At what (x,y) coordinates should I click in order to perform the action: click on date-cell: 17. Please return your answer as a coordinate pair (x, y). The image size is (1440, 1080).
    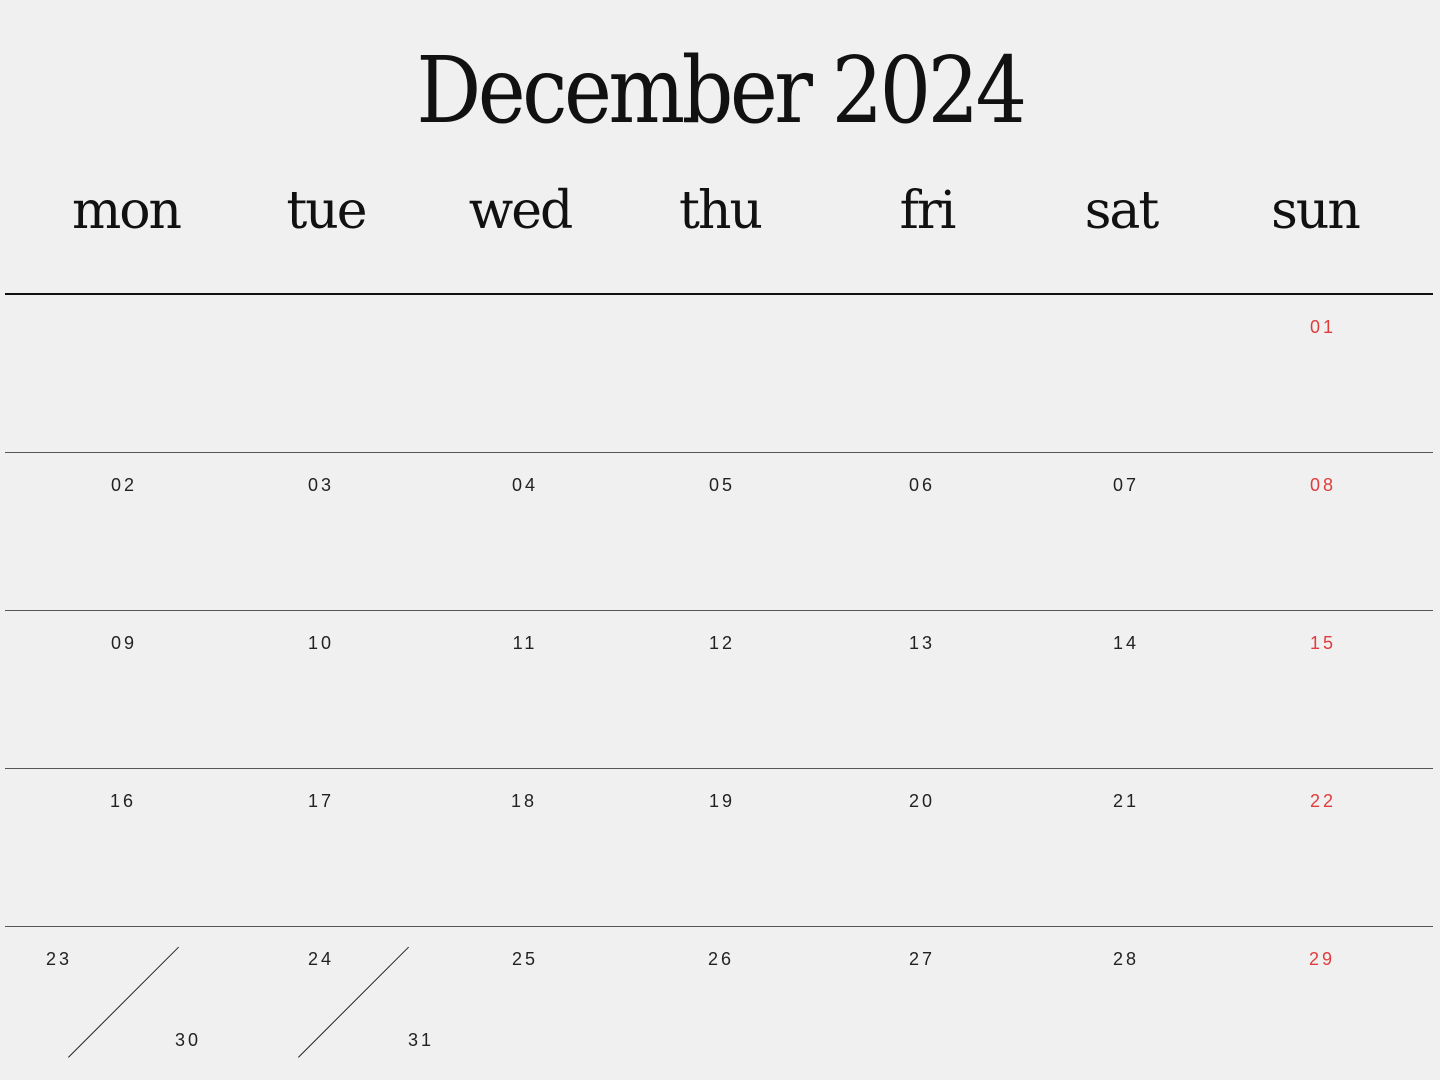
    Looking at the image, I should click on (321, 801).